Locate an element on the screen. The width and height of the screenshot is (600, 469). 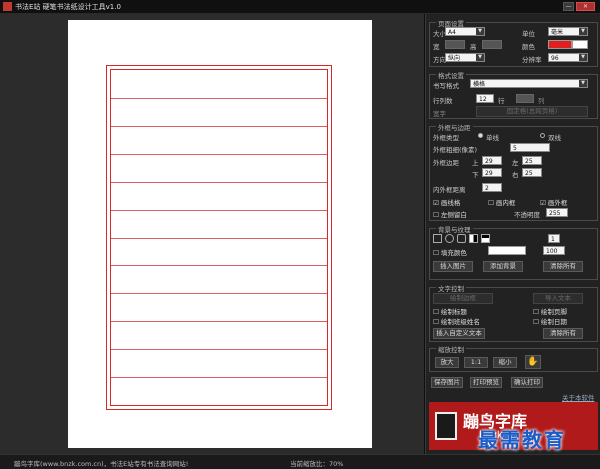
top-margin-input: 29 is located at coordinates (492, 160).